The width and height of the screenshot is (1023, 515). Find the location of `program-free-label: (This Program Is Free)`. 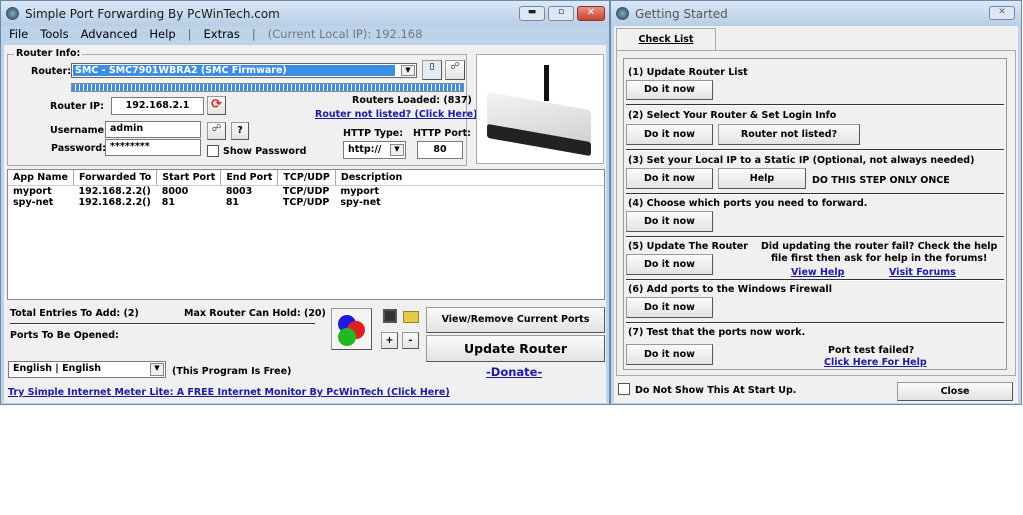

program-free-label: (This Program Is Free) is located at coordinates (232, 371).